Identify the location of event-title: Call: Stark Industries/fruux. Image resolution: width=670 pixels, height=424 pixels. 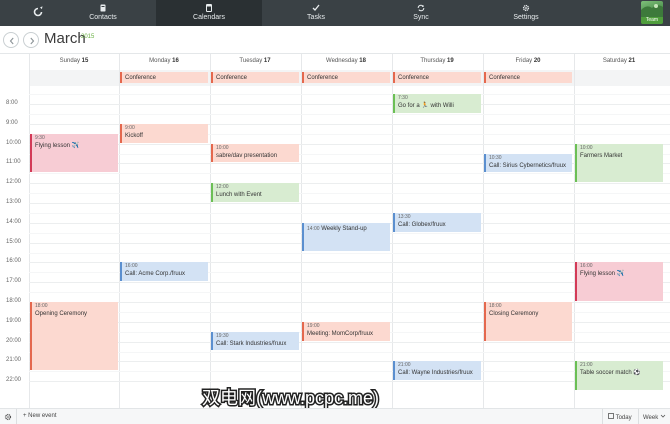
(251, 343).